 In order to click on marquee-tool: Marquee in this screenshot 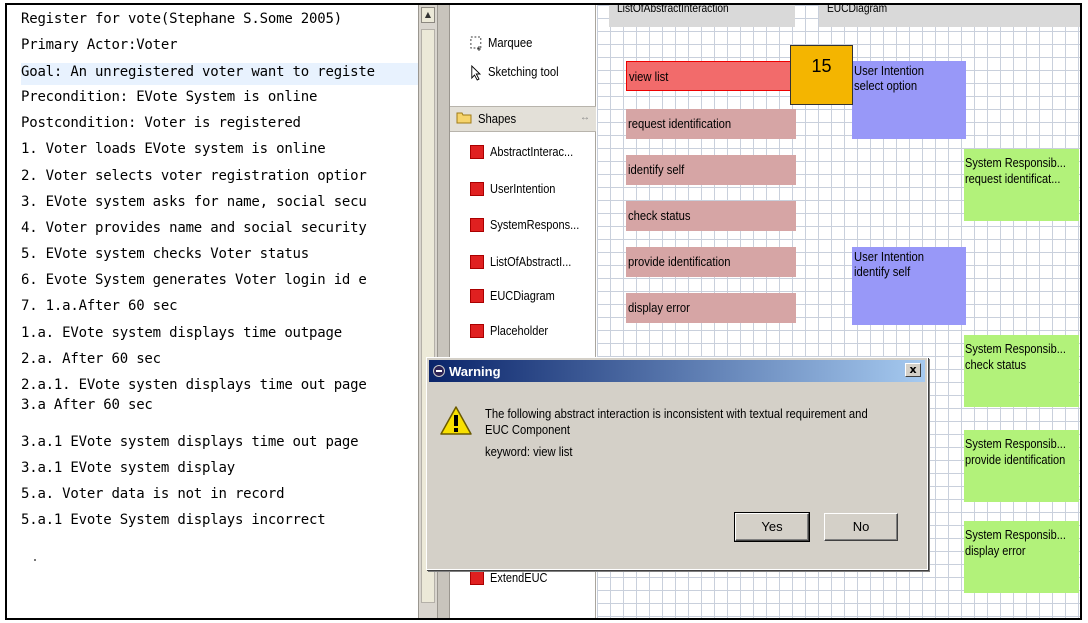, I will do `click(501, 43)`.